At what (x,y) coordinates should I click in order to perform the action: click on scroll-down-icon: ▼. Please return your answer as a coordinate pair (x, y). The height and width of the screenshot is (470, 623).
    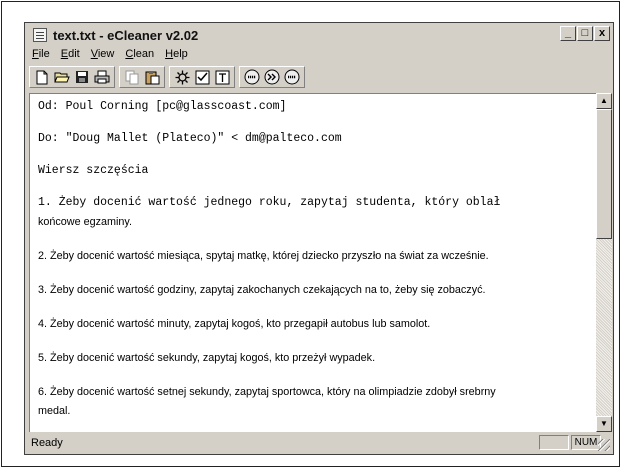
    Looking at the image, I should click on (604, 424).